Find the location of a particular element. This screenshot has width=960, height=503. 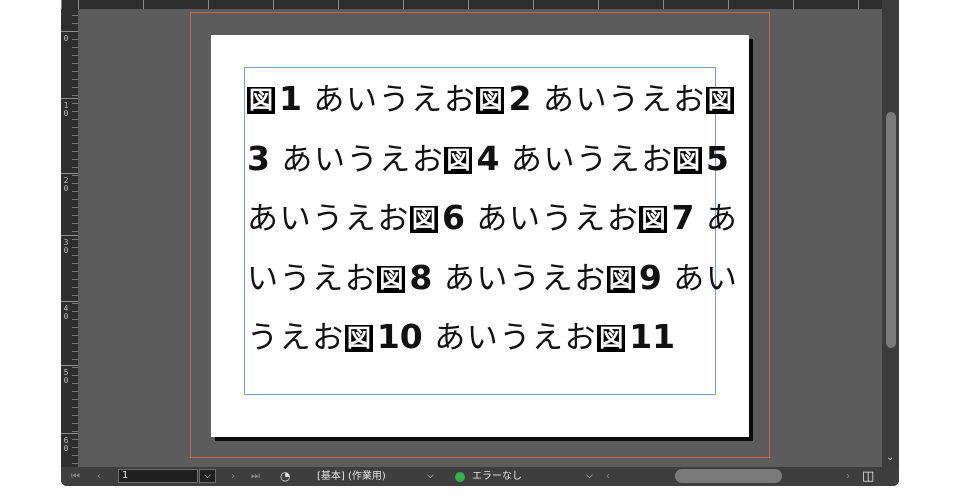

horizontal-ruler is located at coordinates (480, 4).